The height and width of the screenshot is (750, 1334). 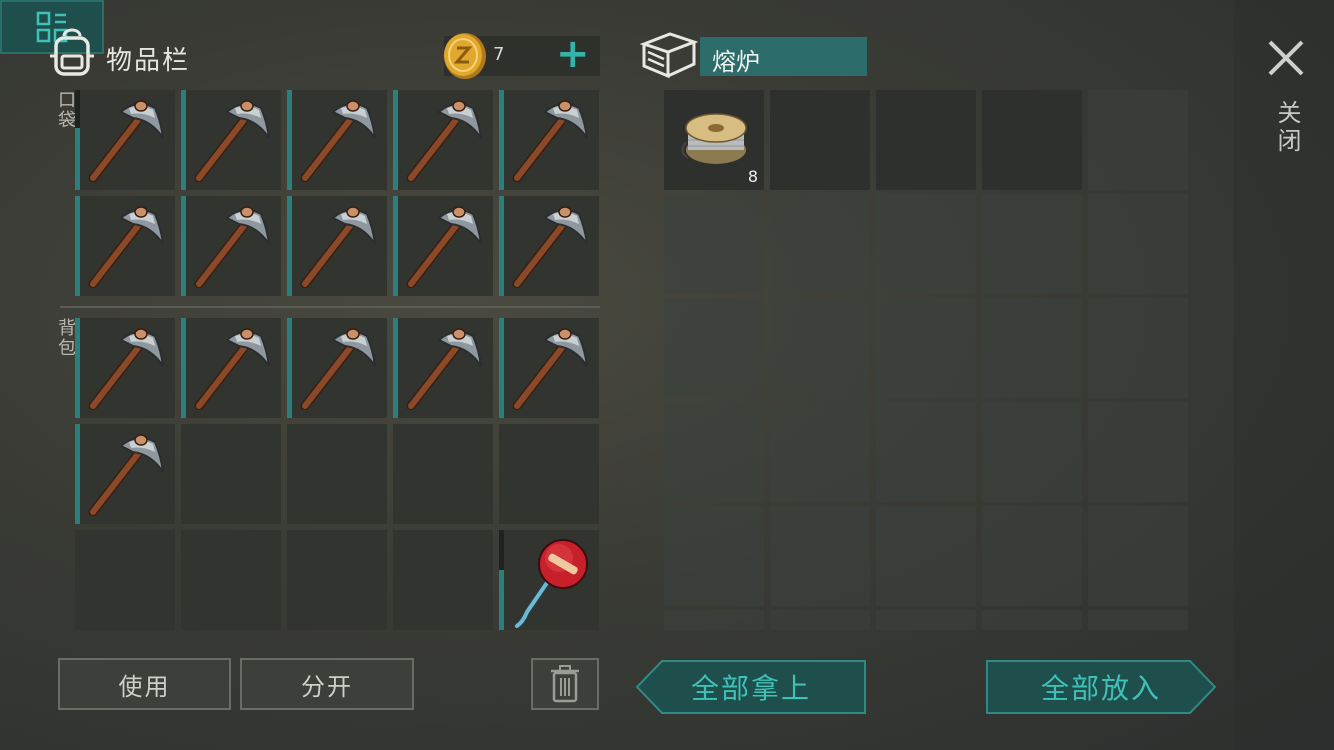 What do you see at coordinates (736, 62) in the screenshot?
I see `container-title: 熔炉` at bounding box center [736, 62].